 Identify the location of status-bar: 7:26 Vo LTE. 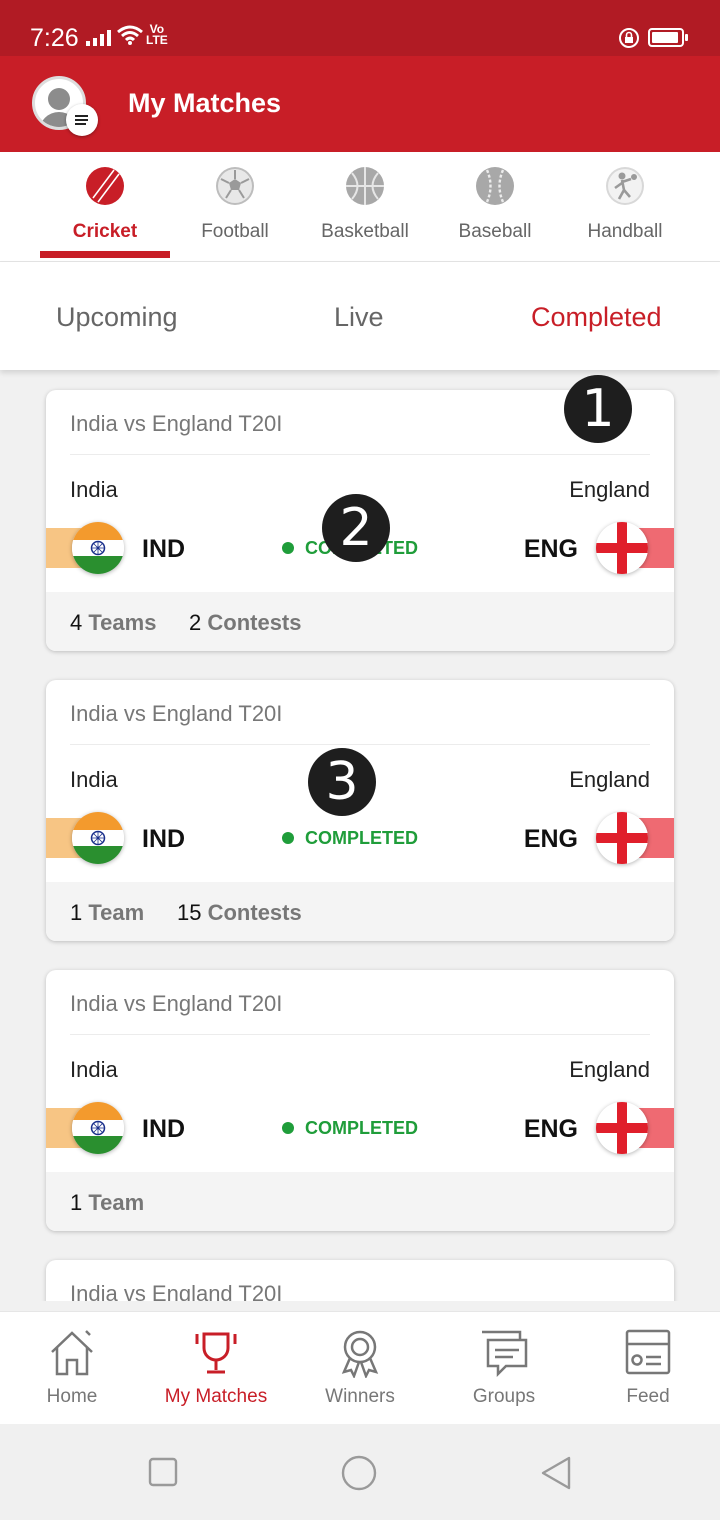
(360, 28).